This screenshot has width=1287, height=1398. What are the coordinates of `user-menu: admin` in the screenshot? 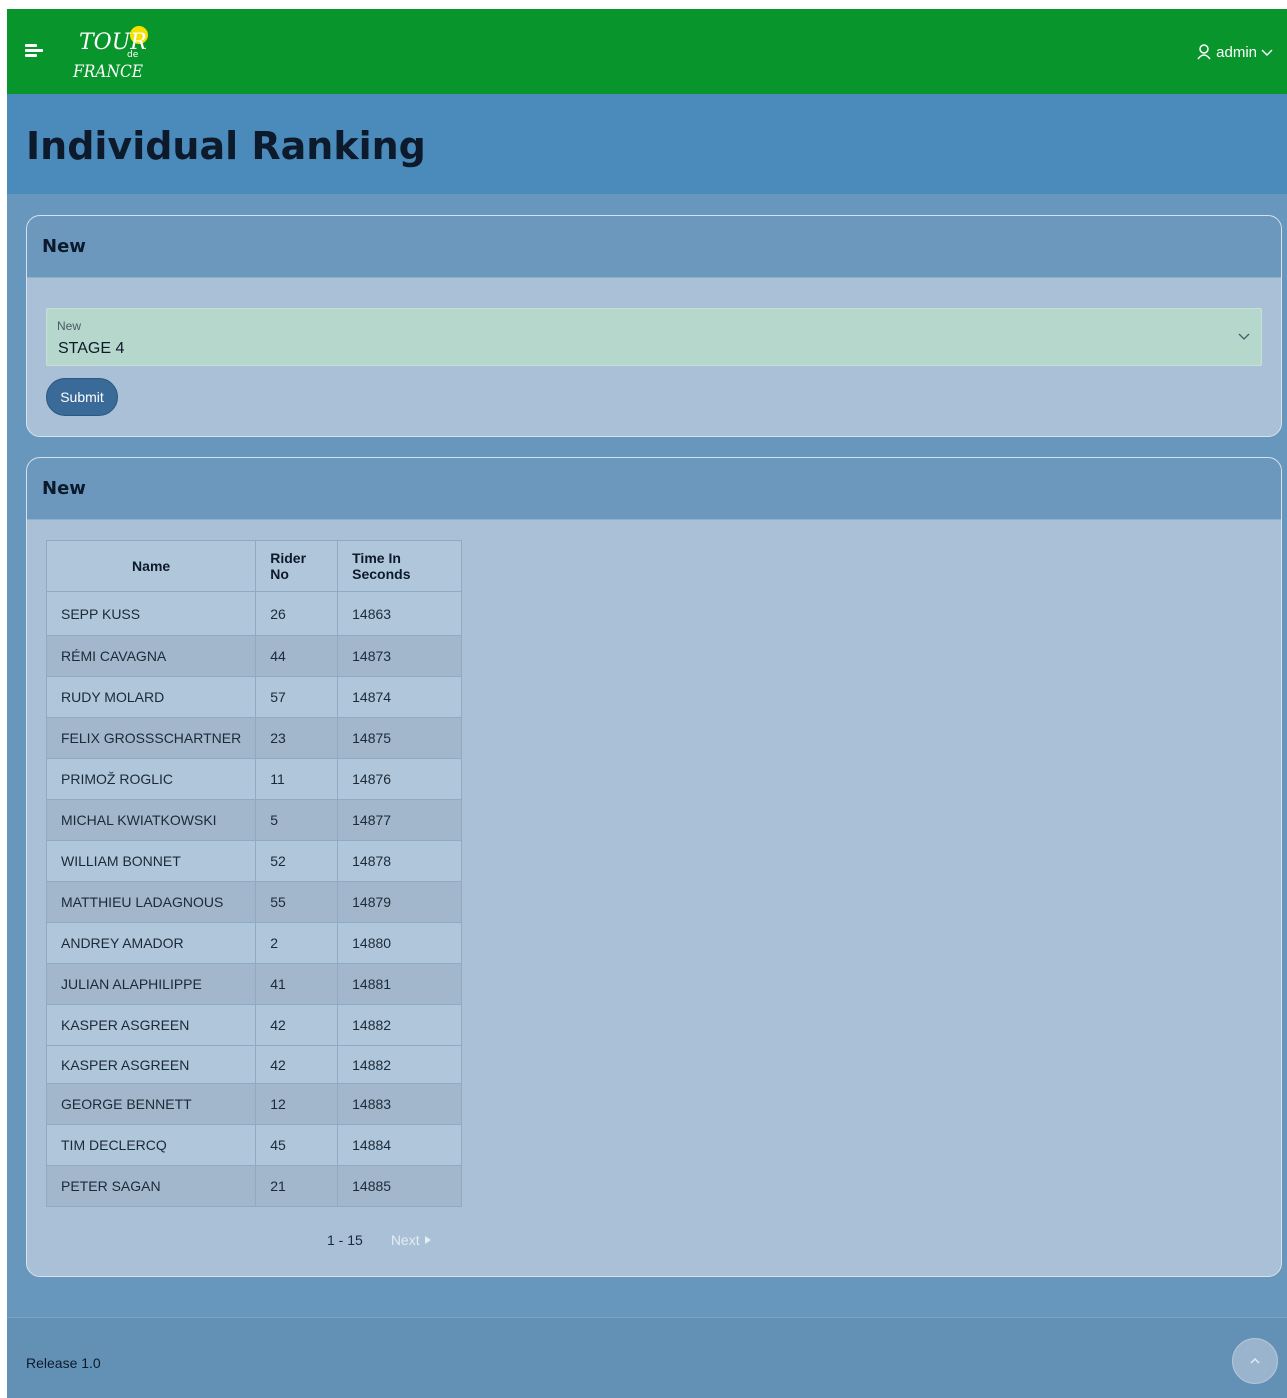 It's located at (1234, 52).